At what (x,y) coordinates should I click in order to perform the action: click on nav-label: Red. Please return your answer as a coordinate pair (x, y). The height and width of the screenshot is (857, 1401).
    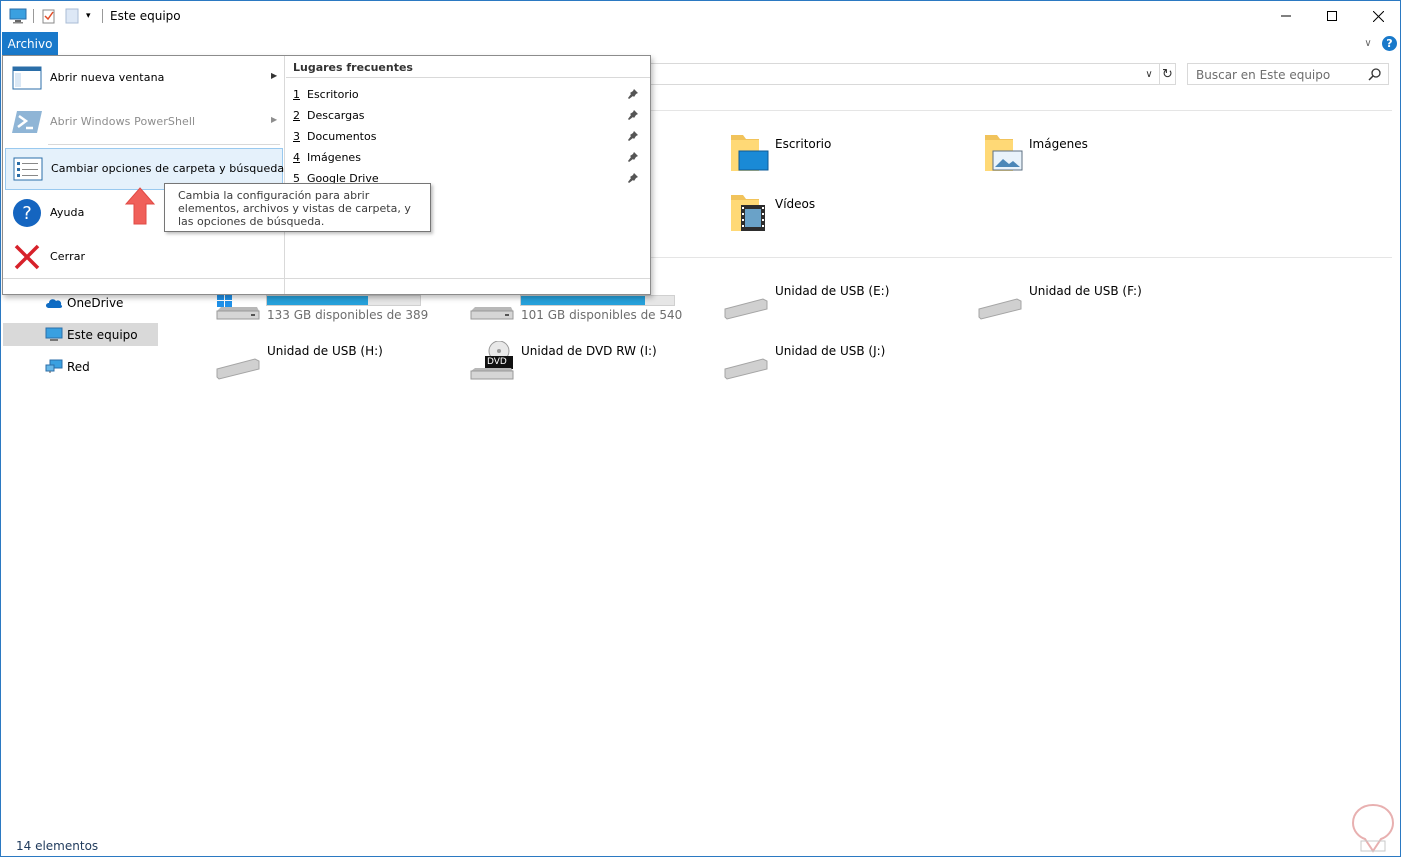
    Looking at the image, I should click on (78, 366).